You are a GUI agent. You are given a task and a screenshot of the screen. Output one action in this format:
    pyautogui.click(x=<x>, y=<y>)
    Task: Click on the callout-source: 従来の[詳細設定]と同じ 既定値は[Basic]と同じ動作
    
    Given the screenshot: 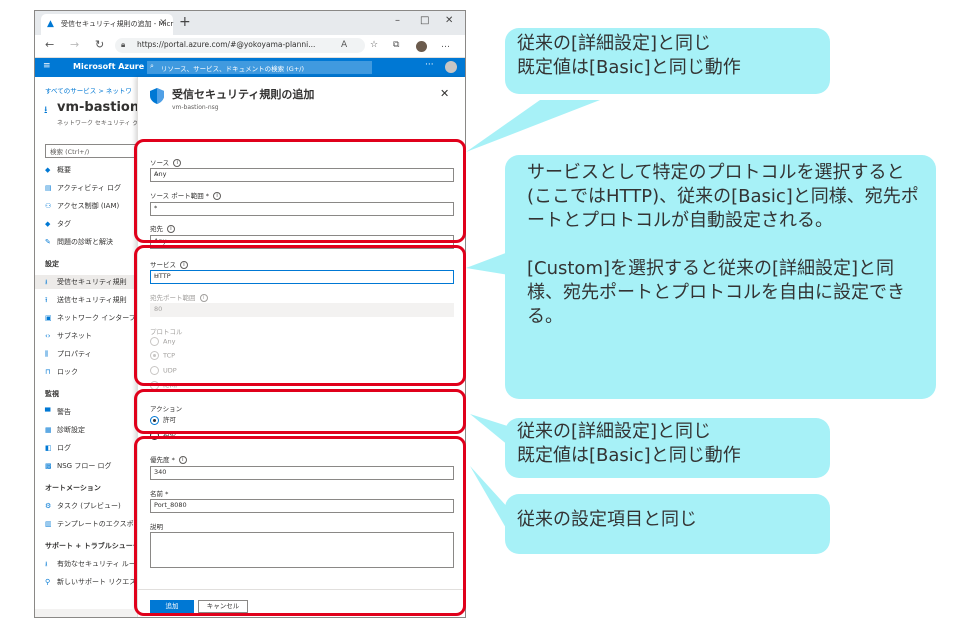 What is the action you would take?
    pyautogui.click(x=667, y=61)
    